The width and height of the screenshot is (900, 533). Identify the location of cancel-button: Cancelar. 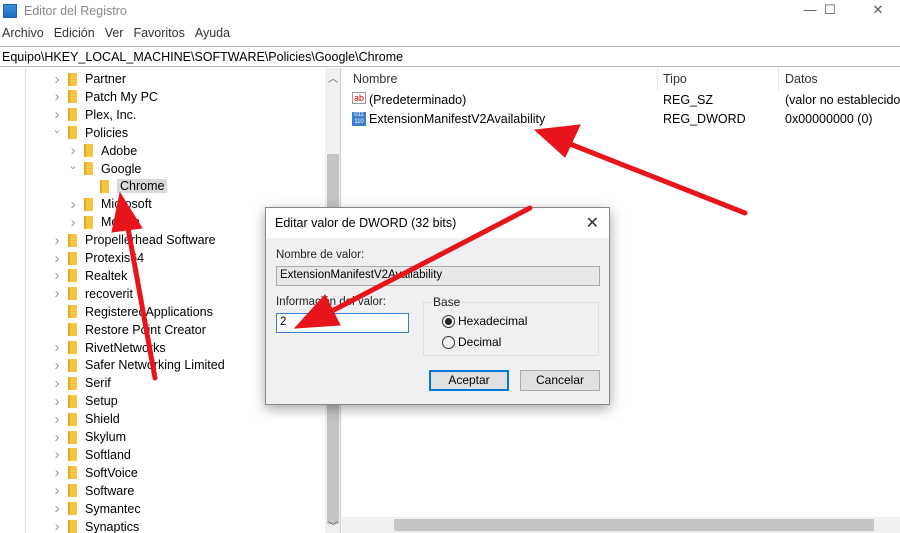
(560, 380).